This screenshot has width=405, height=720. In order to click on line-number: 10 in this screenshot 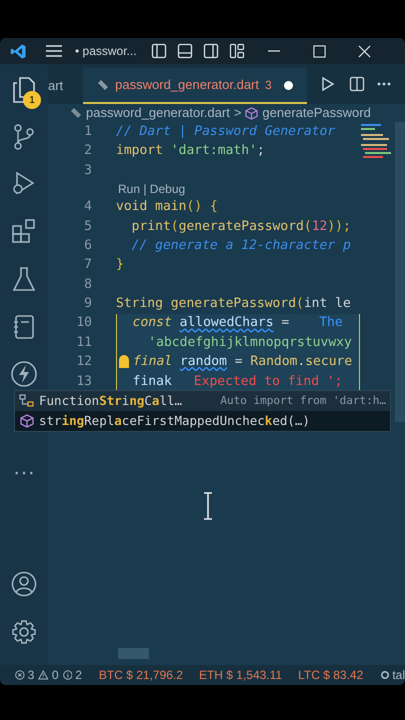, I will do `click(84, 323)`.